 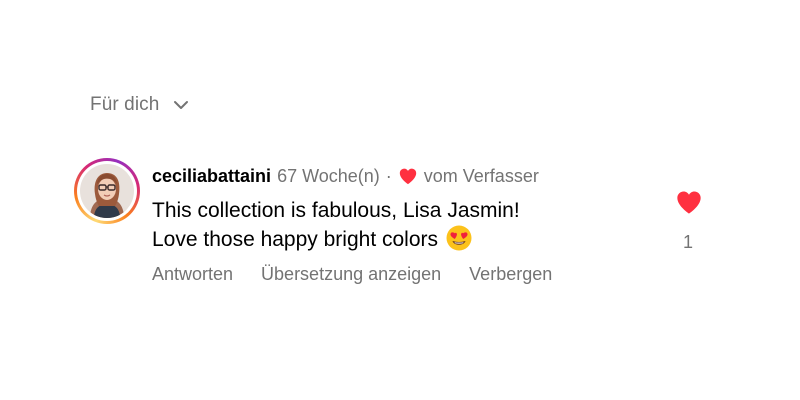 I want to click on show-translation-button: Übersetzung anzeigen, so click(x=351, y=274).